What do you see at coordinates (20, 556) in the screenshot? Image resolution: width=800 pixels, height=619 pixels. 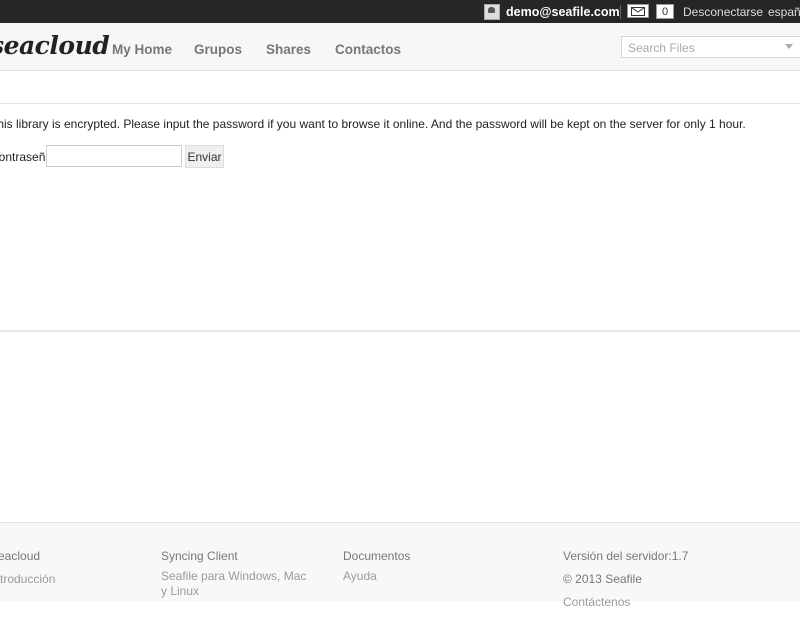 I see `footer-title: Seacloud` at bounding box center [20, 556].